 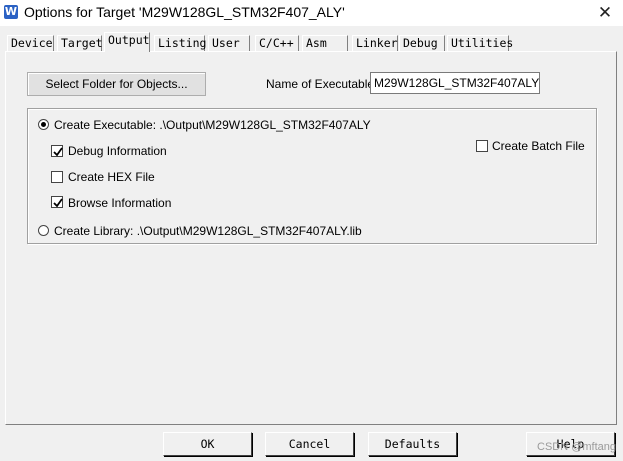 What do you see at coordinates (375, 43) in the screenshot?
I see `tab-linker: Linker` at bounding box center [375, 43].